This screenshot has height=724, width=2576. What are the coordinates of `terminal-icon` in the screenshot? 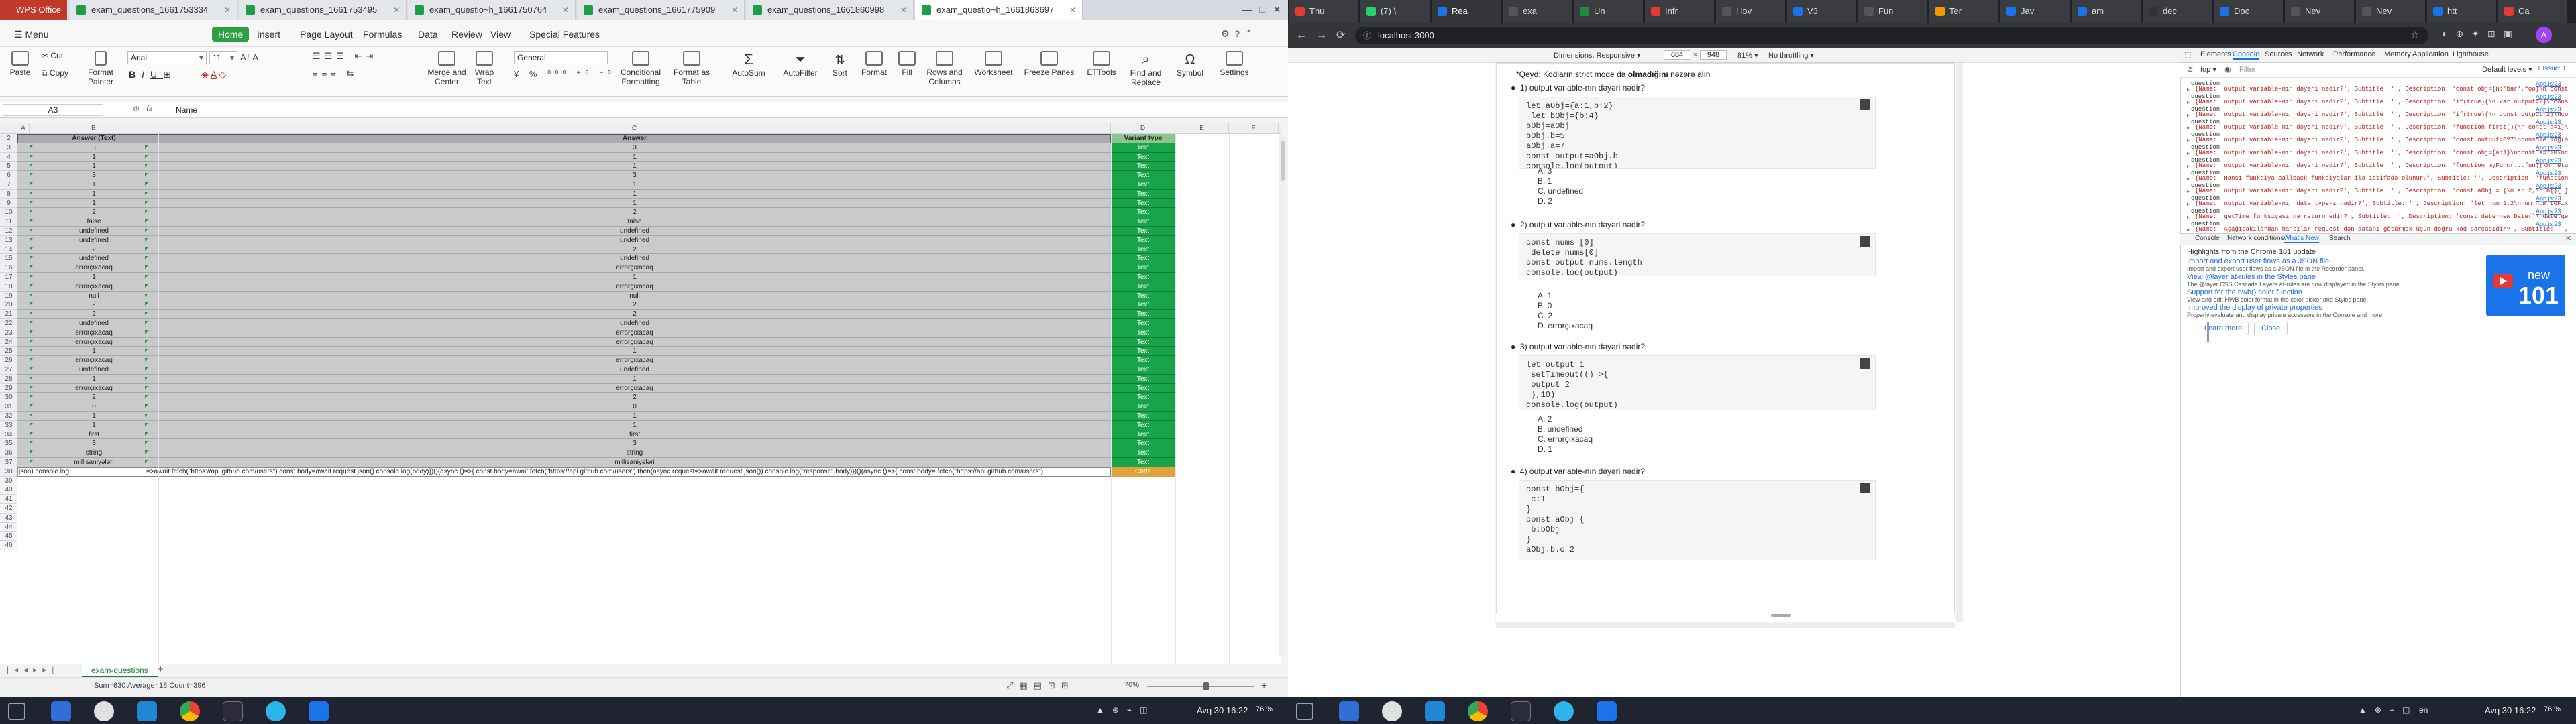 It's located at (1521, 711).